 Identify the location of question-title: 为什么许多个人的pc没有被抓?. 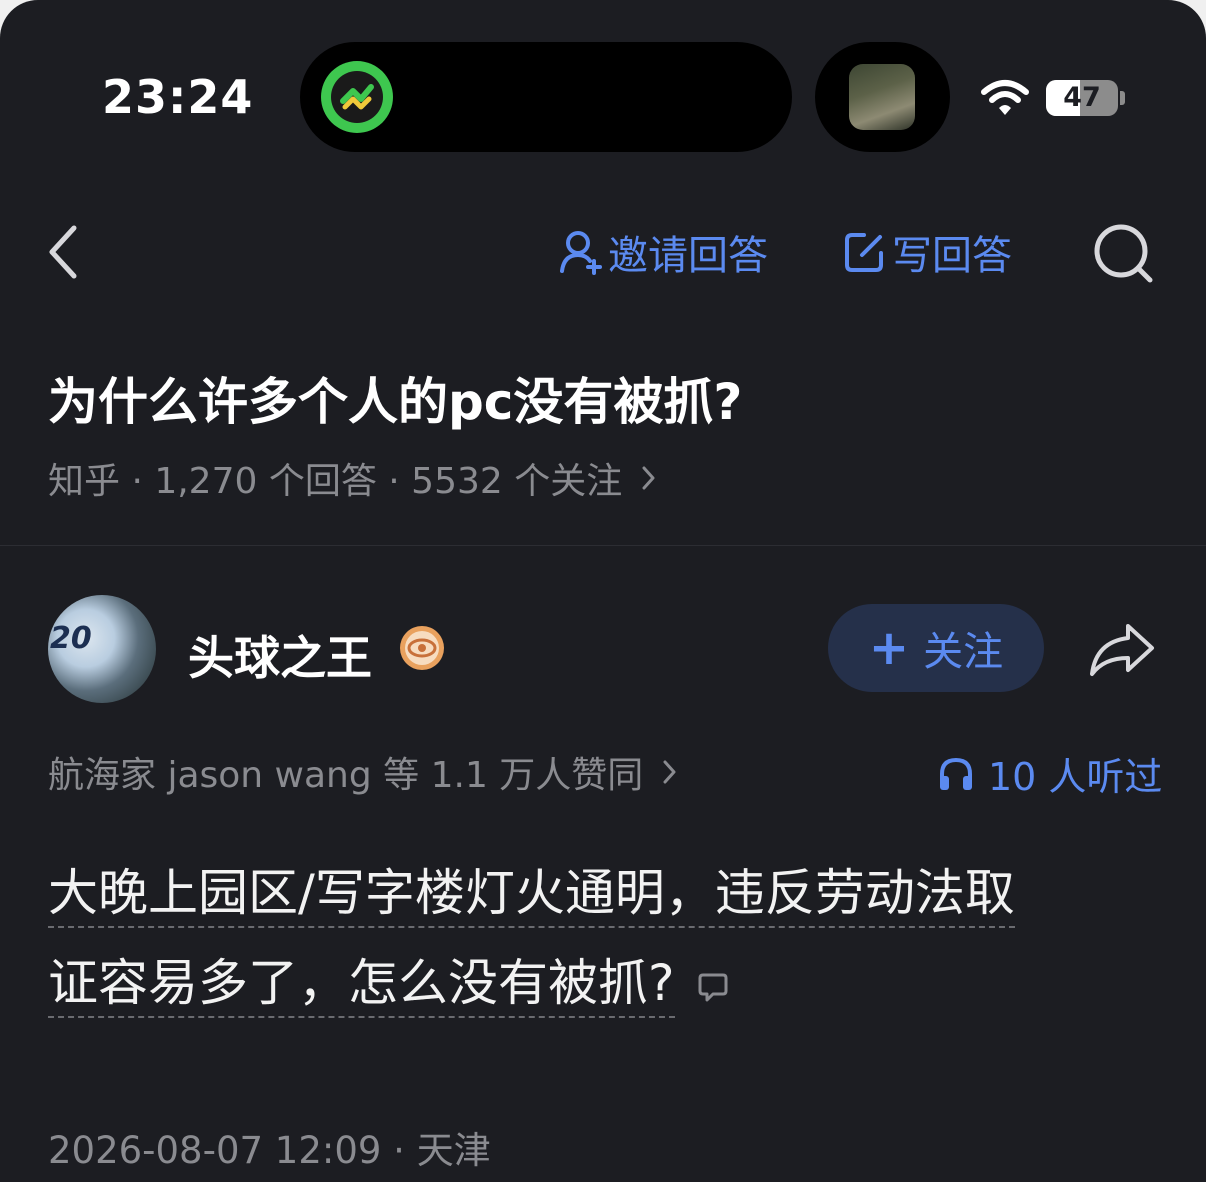
(395, 398).